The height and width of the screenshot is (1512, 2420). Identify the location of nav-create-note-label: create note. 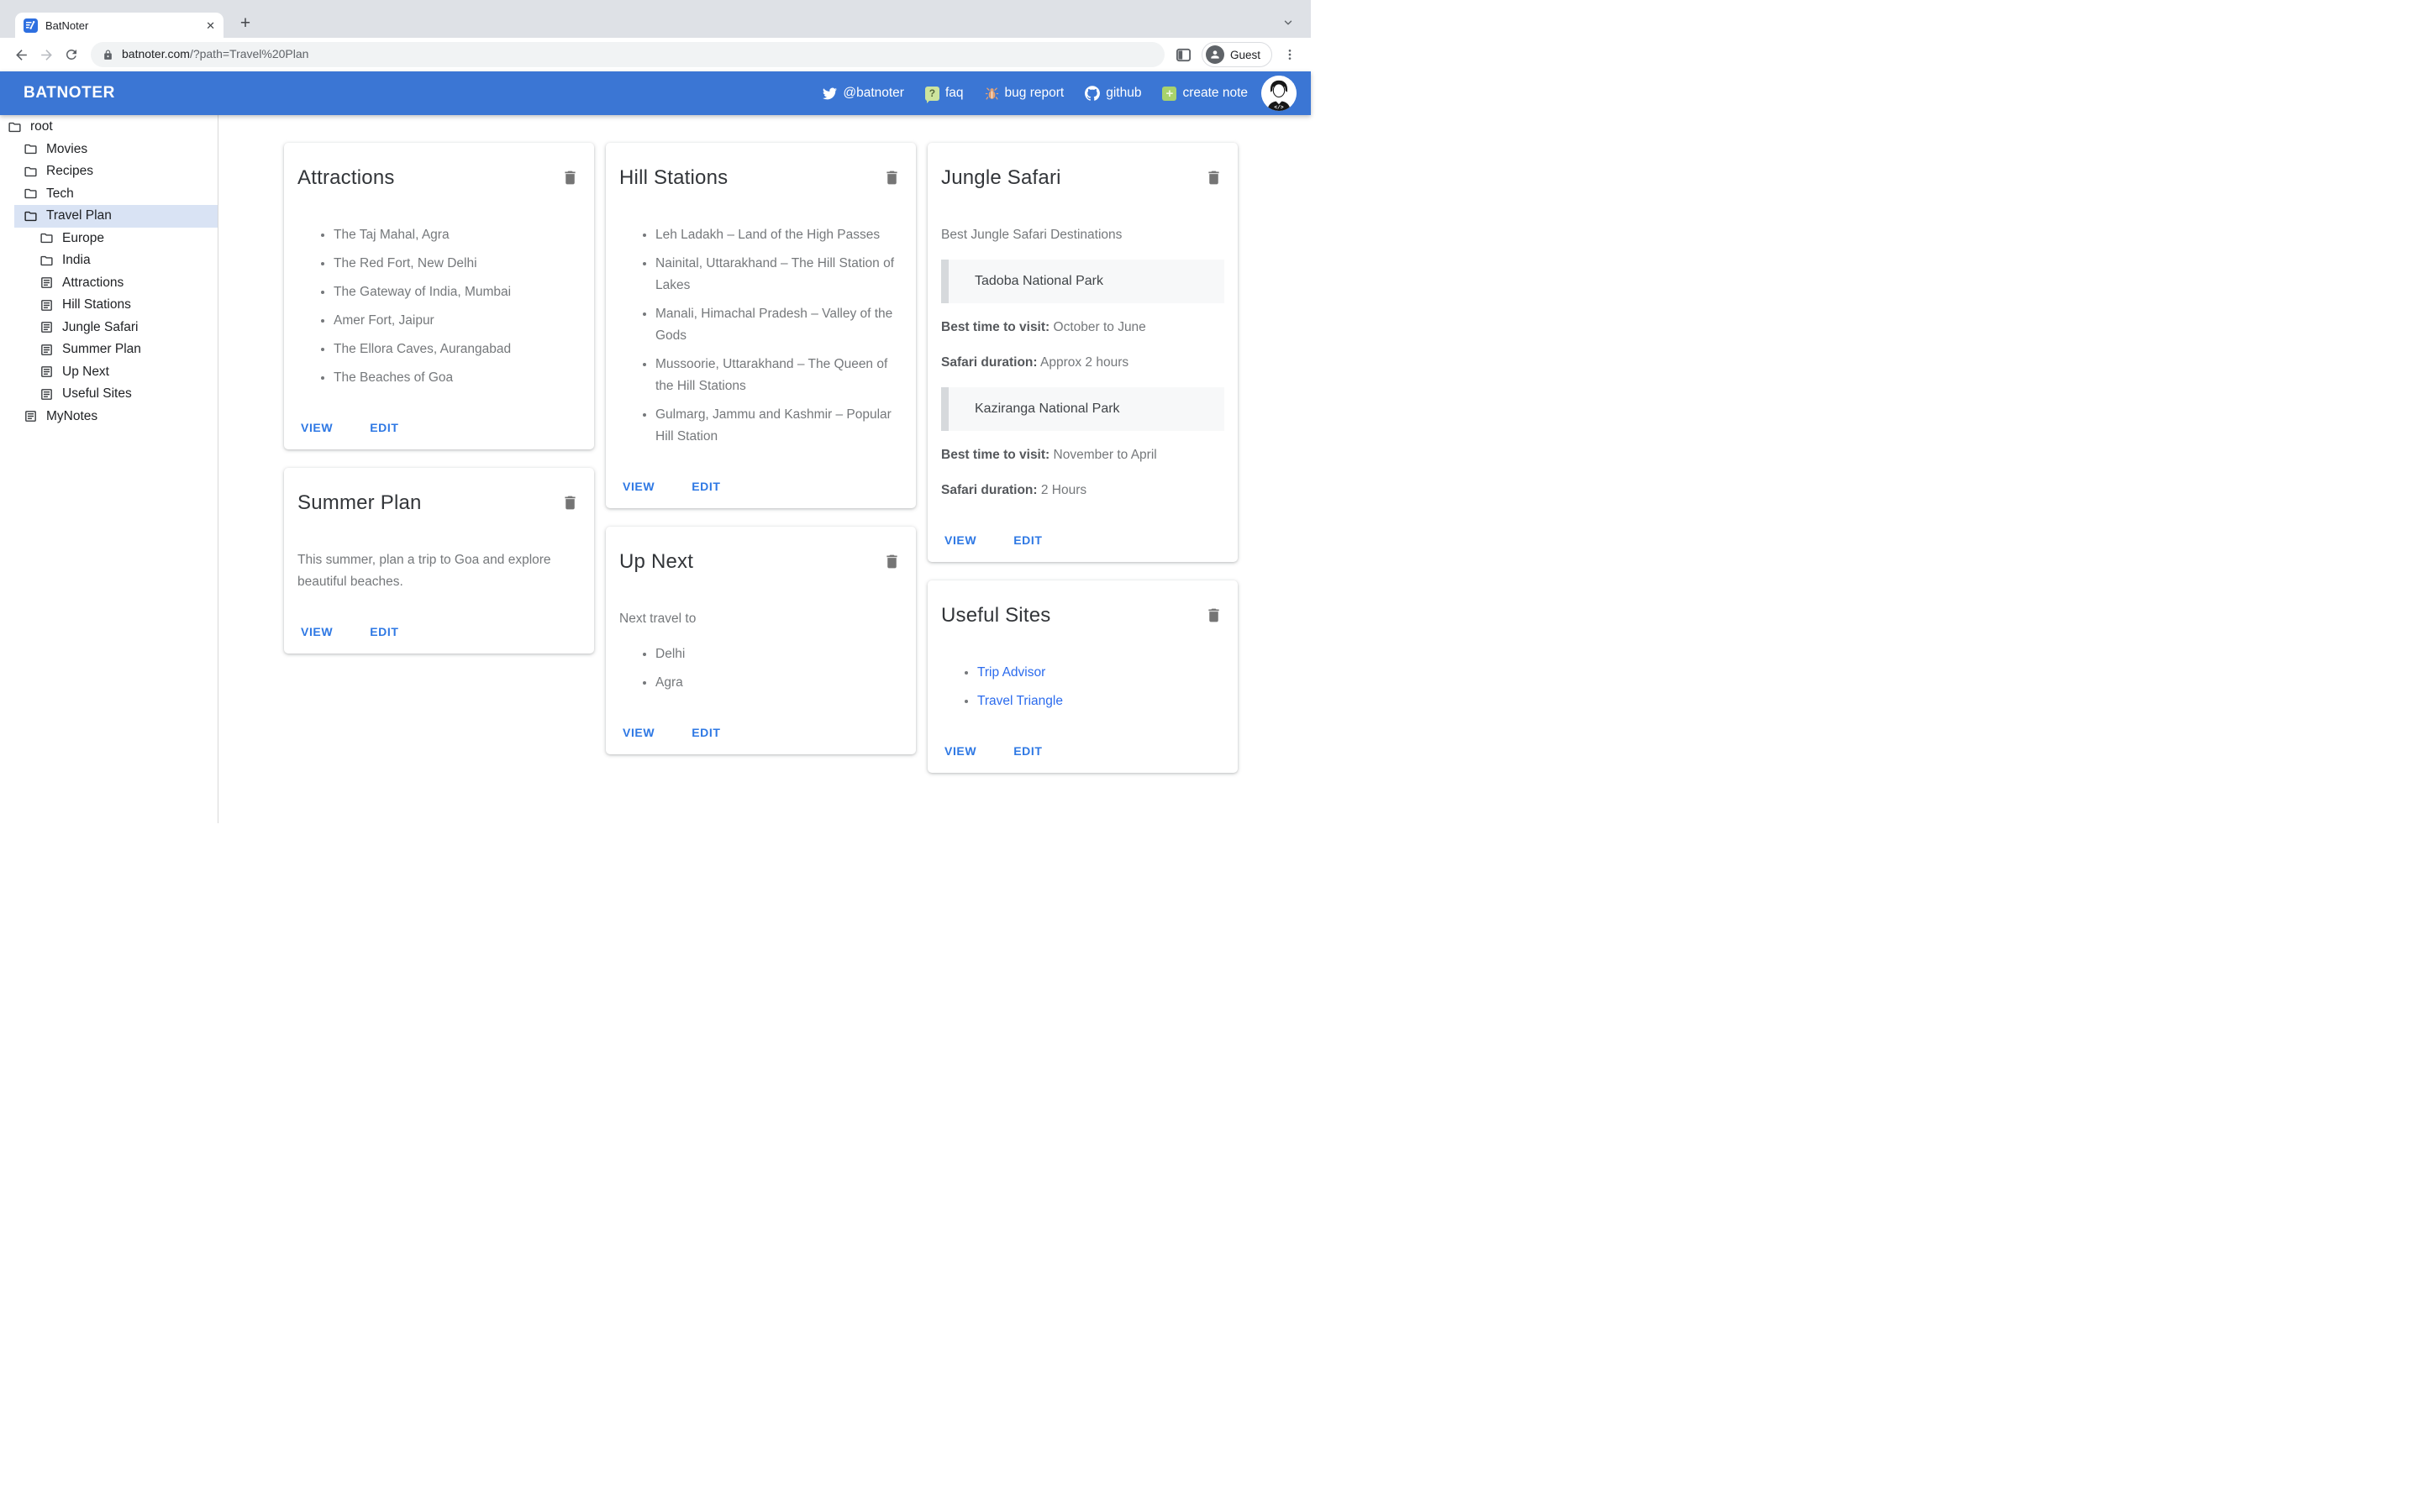
(1215, 93).